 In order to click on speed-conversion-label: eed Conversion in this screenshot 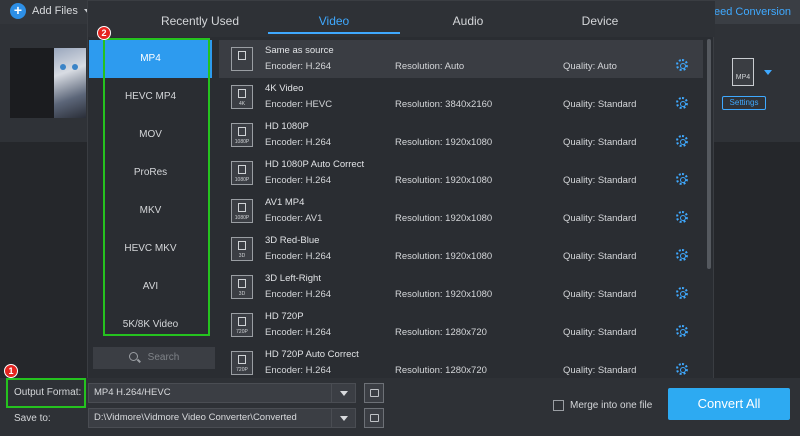, I will do `click(752, 12)`.